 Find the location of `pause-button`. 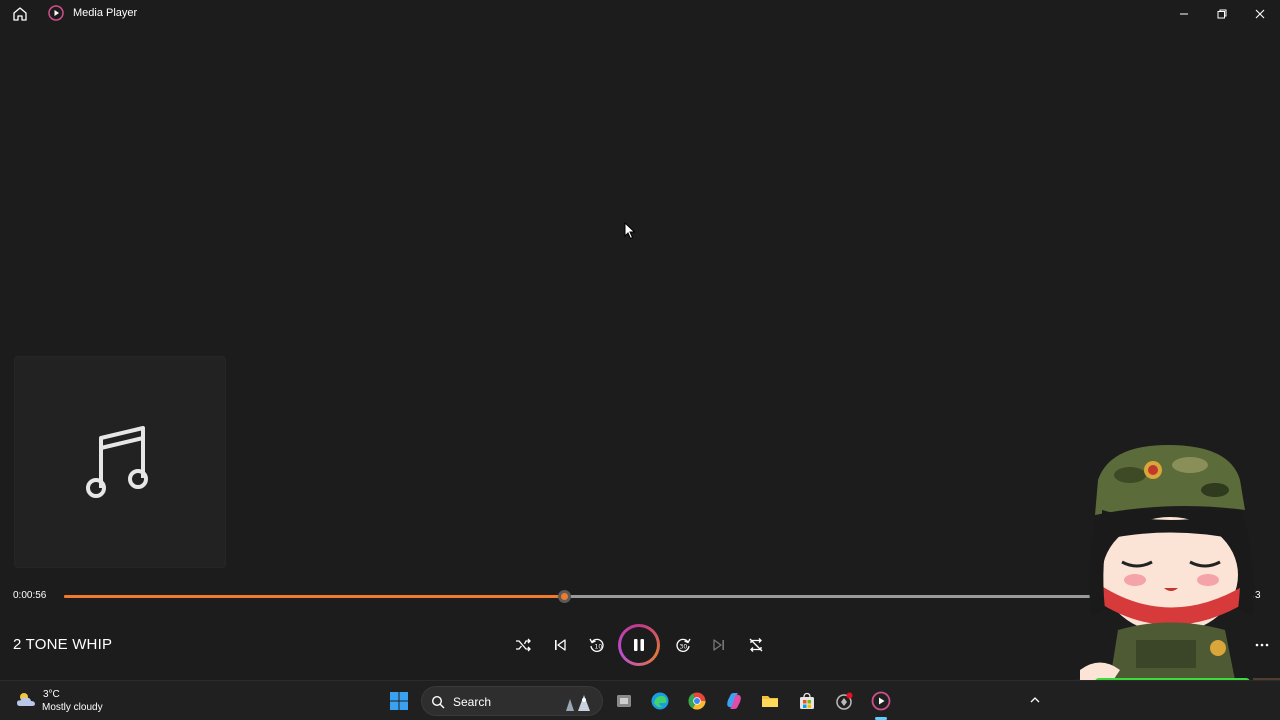

pause-button is located at coordinates (639, 645).